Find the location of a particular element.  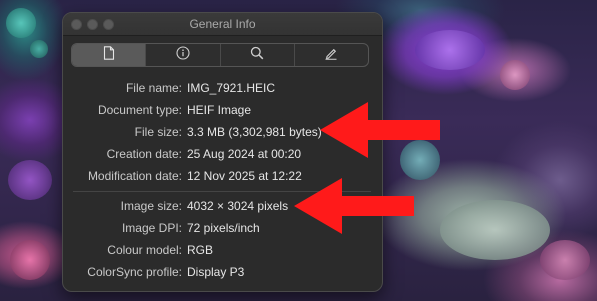

document-icon is located at coordinates (109, 55).